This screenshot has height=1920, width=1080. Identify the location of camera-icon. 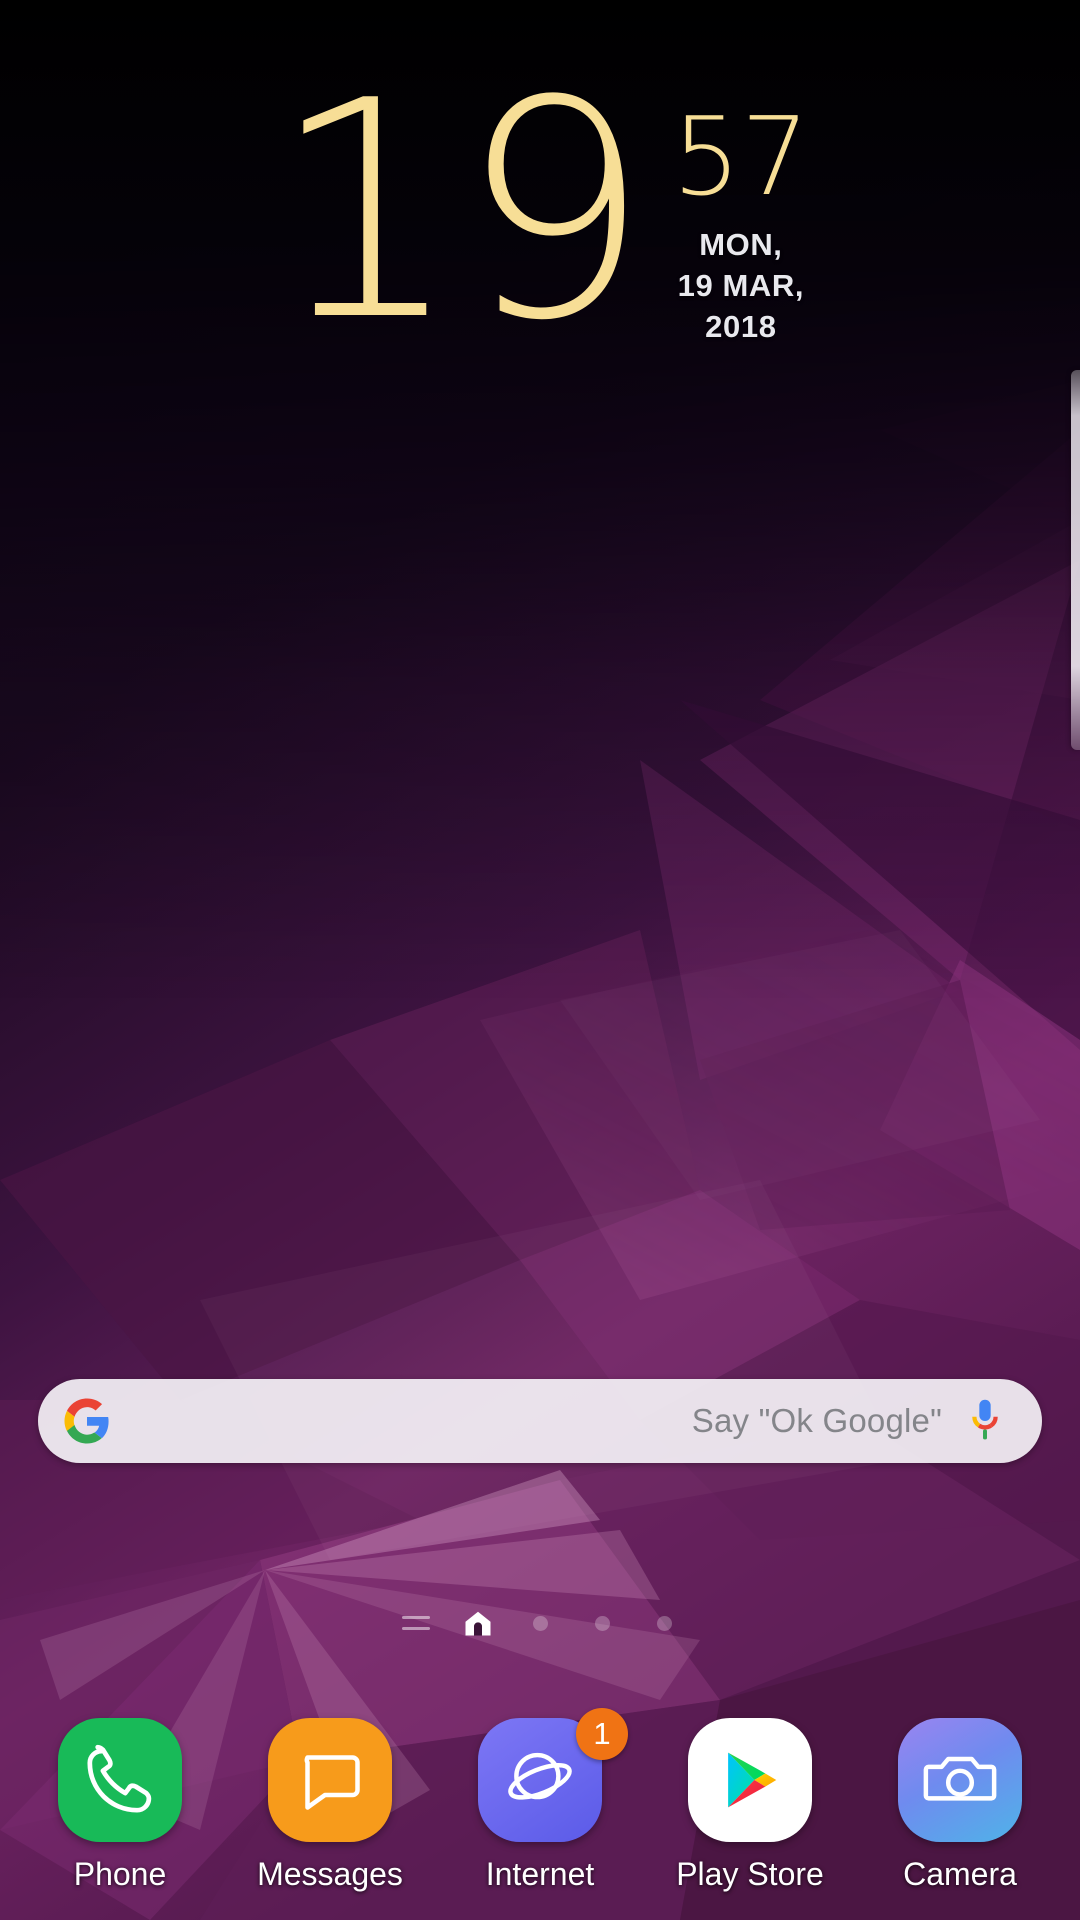
(960, 1780).